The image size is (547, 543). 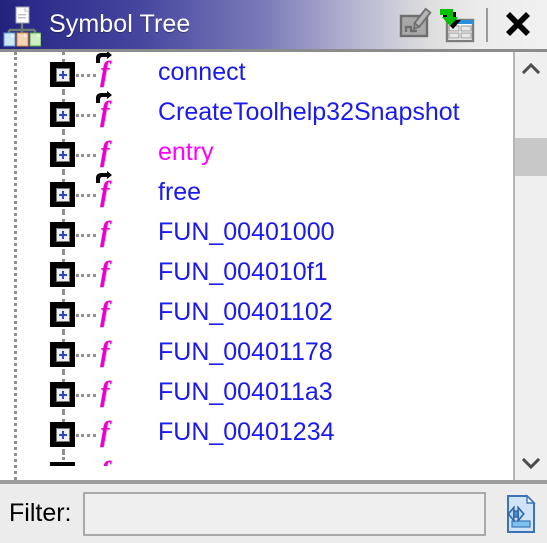 What do you see at coordinates (40, 513) in the screenshot?
I see `filter-label: Filter:` at bounding box center [40, 513].